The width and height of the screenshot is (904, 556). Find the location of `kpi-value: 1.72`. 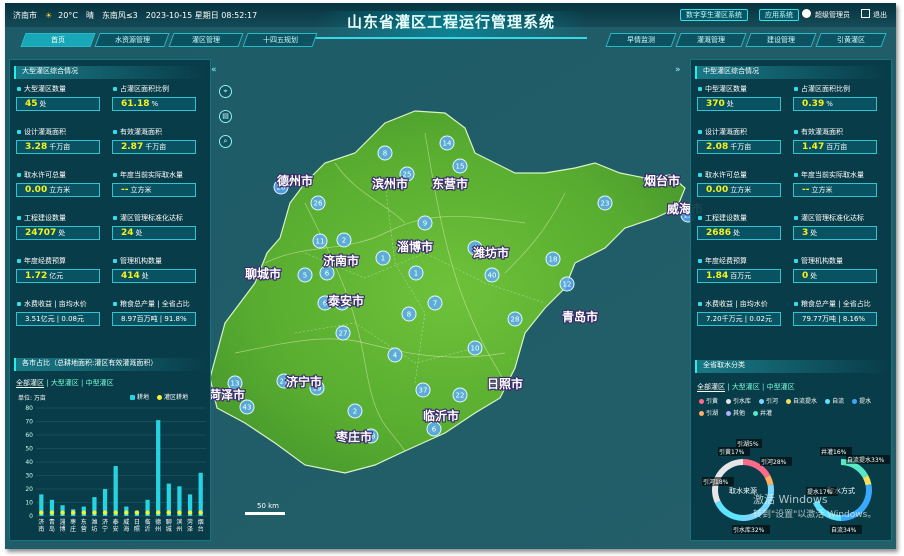

kpi-value: 1.72 is located at coordinates (36, 276).